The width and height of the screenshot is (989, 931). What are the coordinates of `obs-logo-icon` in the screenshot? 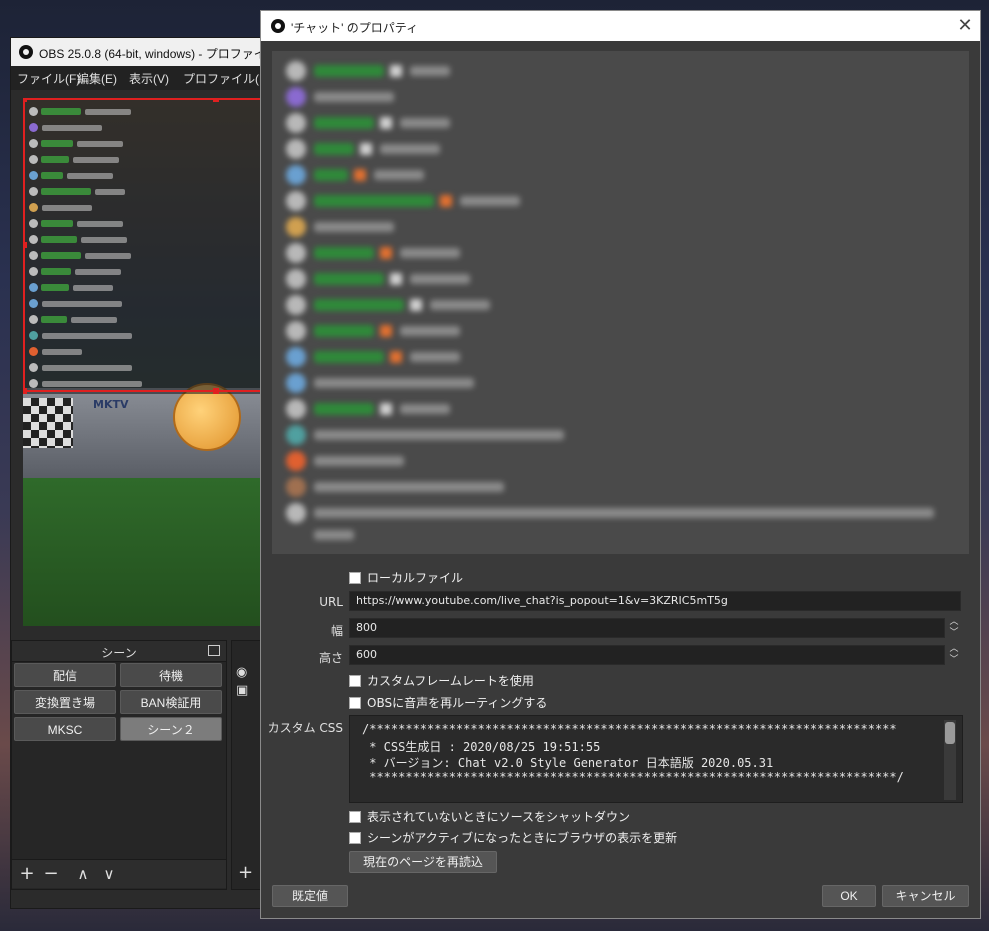 It's located at (26, 52).